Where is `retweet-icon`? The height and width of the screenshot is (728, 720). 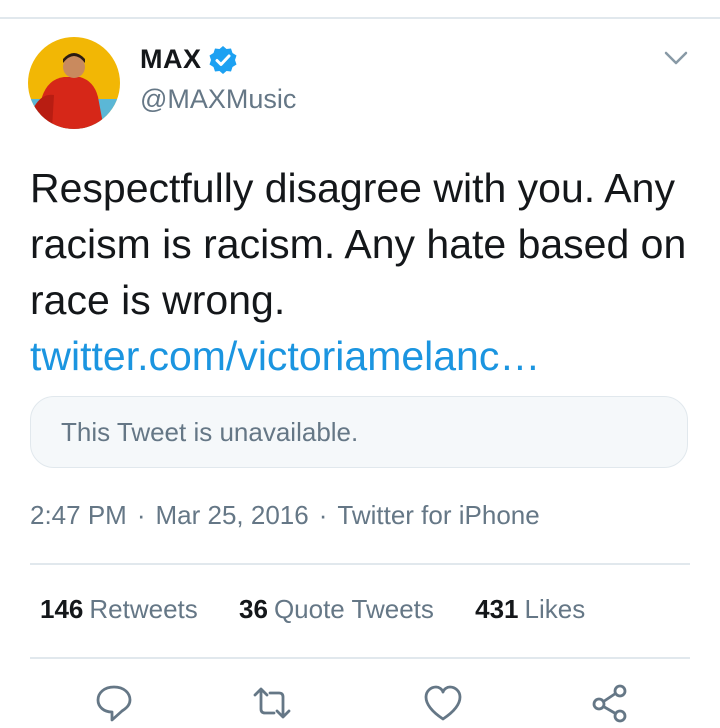 retweet-icon is located at coordinates (272, 703).